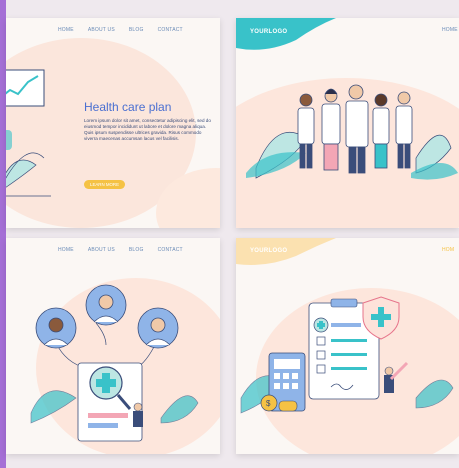 The height and width of the screenshot is (468, 459). Describe the element at coordinates (128, 107) in the screenshot. I see `page-title: Health care plan` at that location.